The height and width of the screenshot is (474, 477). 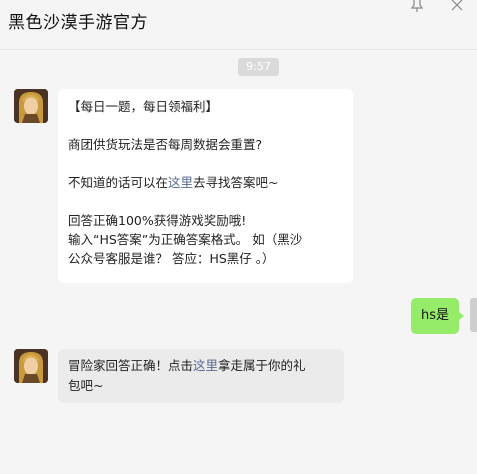 I want to click on chat-title: 黑色沙漠手游官方, so click(x=78, y=23).